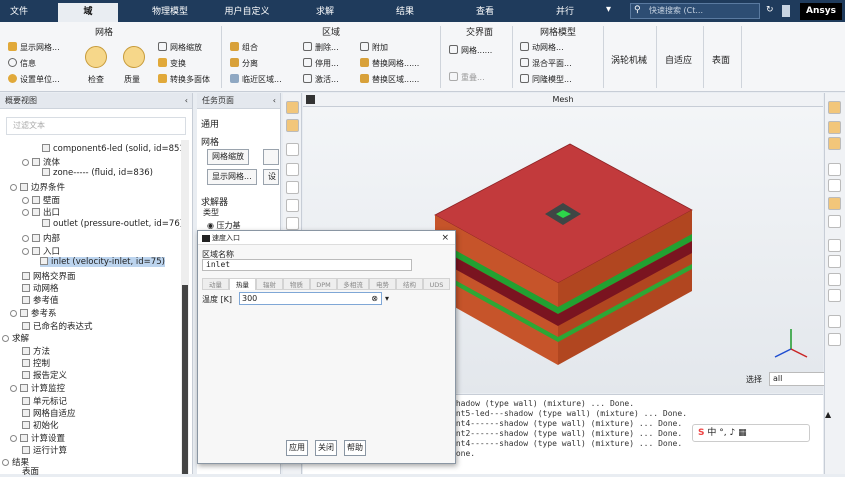 The image size is (845, 477). What do you see at coordinates (382, 284) in the screenshot?
I see `tab-potential: 电势` at bounding box center [382, 284].